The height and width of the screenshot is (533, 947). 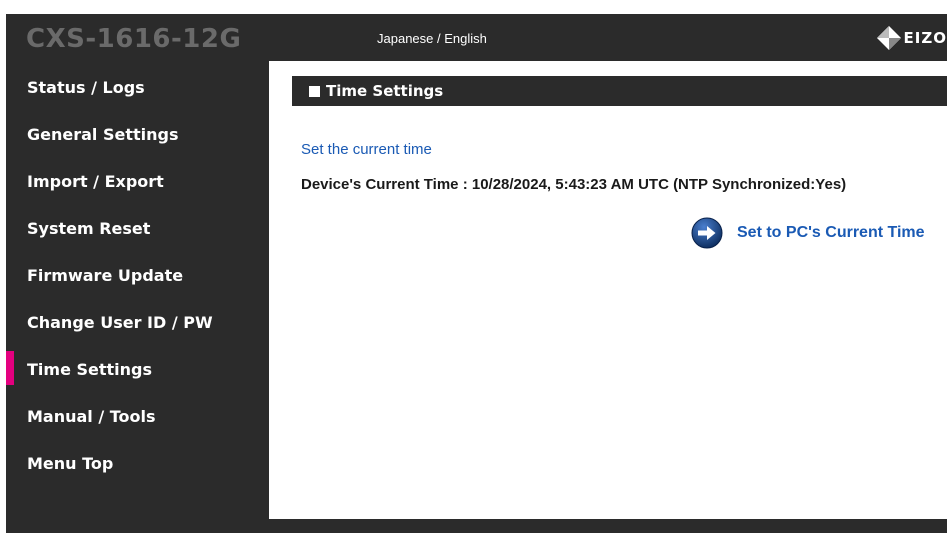 I want to click on sidebar-item-manual-tools: Manual / Tools, so click(x=137, y=413).